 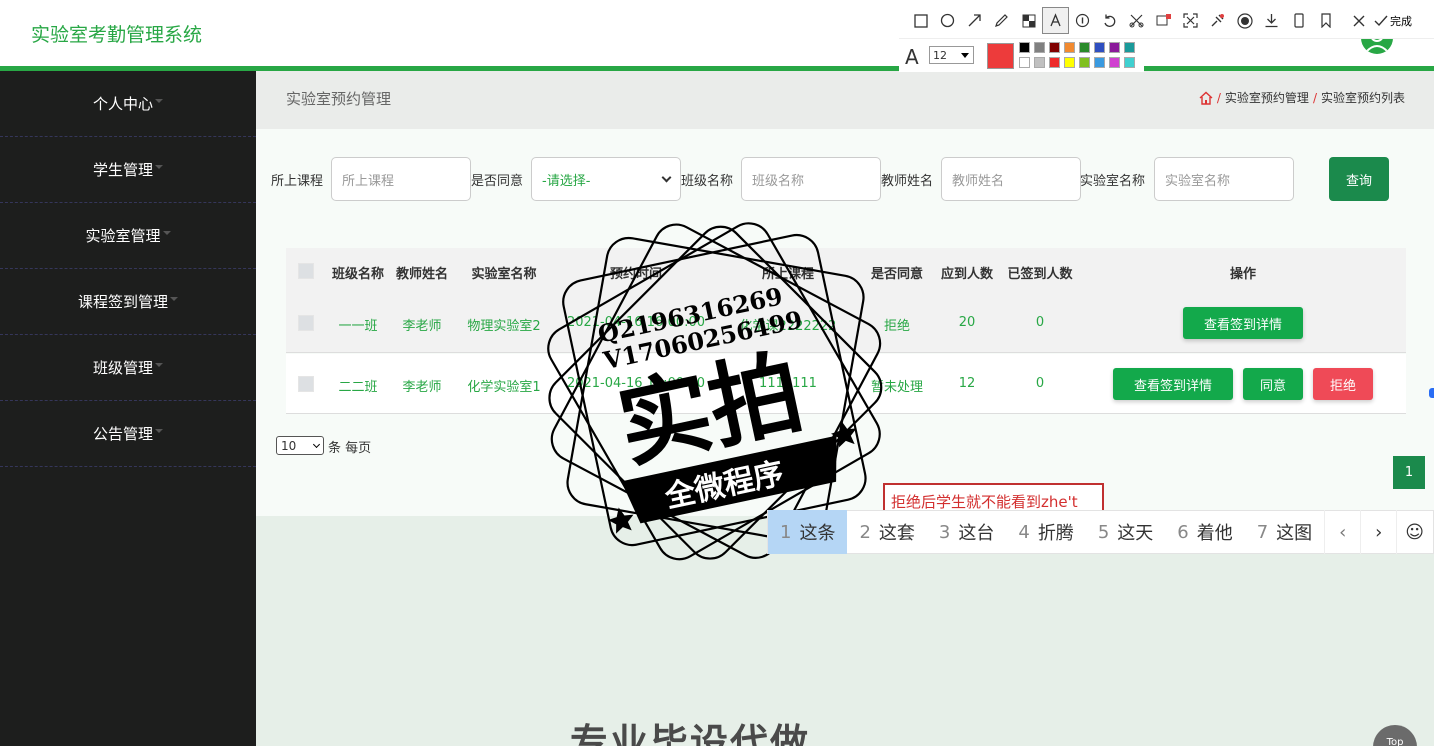 I want to click on lab-input: 实验室名称, so click(x=1224, y=179).